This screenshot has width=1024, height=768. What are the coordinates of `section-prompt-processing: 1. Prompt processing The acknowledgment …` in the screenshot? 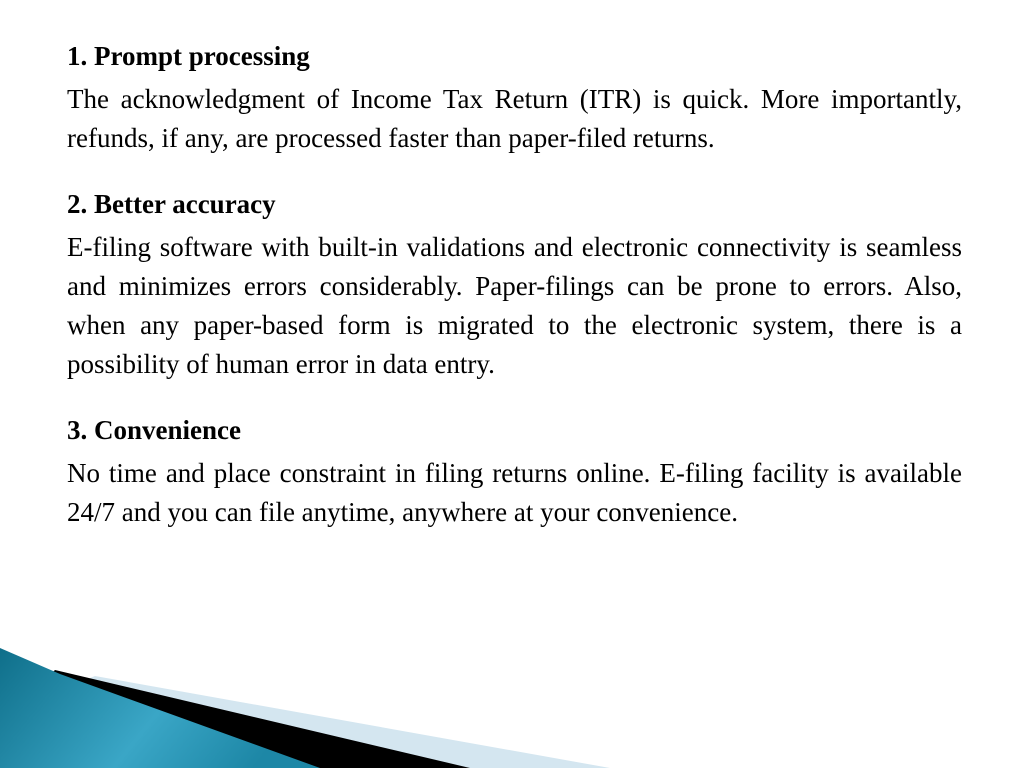 It's located at (514, 97).